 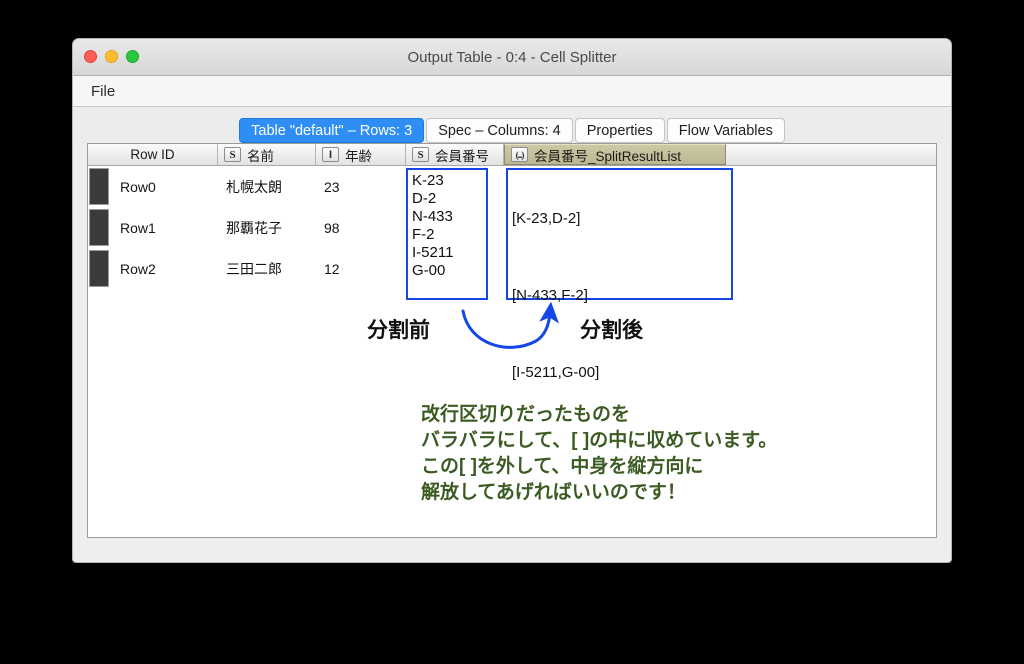 I want to click on column-header-age-label: 年齢, so click(x=358, y=156).